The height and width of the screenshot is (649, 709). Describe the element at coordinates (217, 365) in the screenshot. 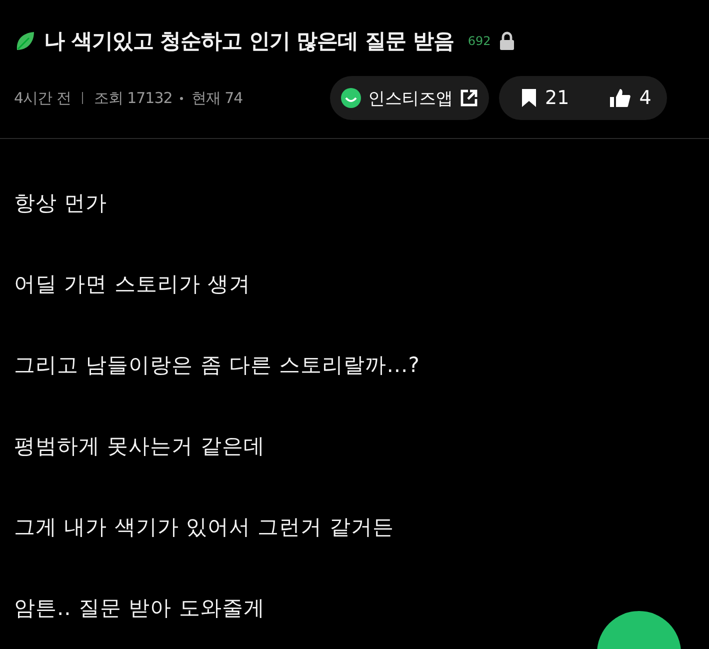

I see `body-text: 그리고 남들이랑은 좀 다른 스토리랄까...?` at that location.